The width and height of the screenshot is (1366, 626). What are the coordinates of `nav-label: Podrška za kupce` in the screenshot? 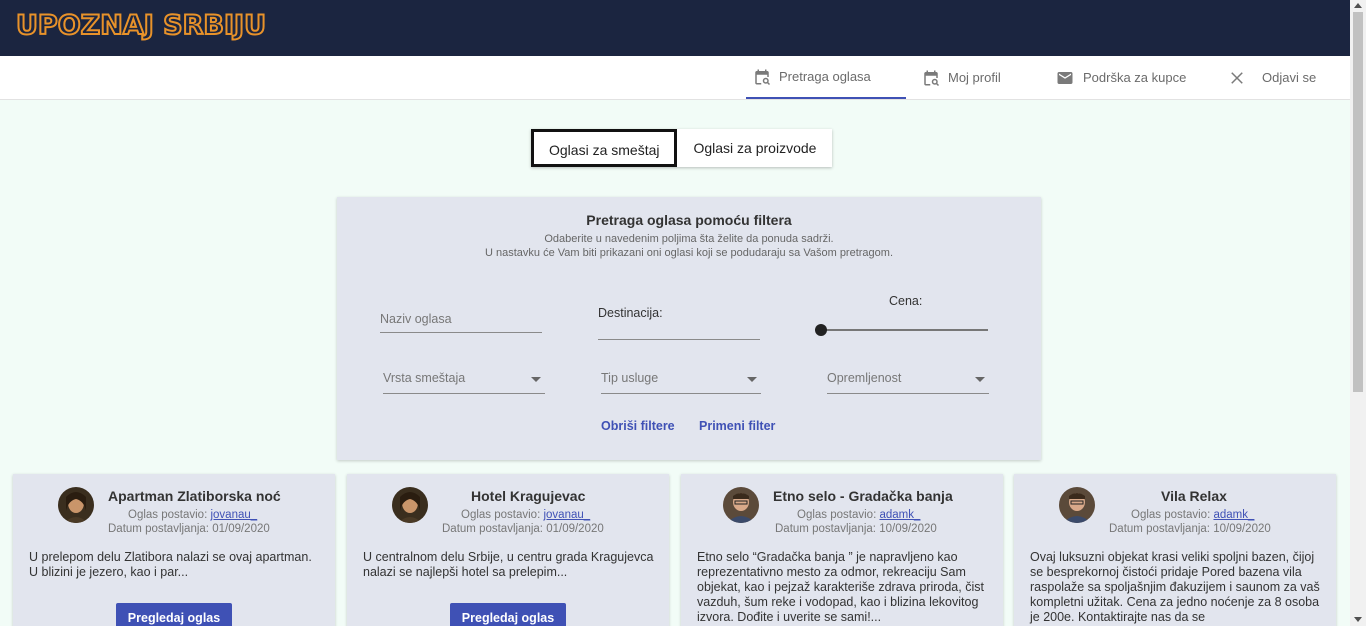 It's located at (1135, 77).